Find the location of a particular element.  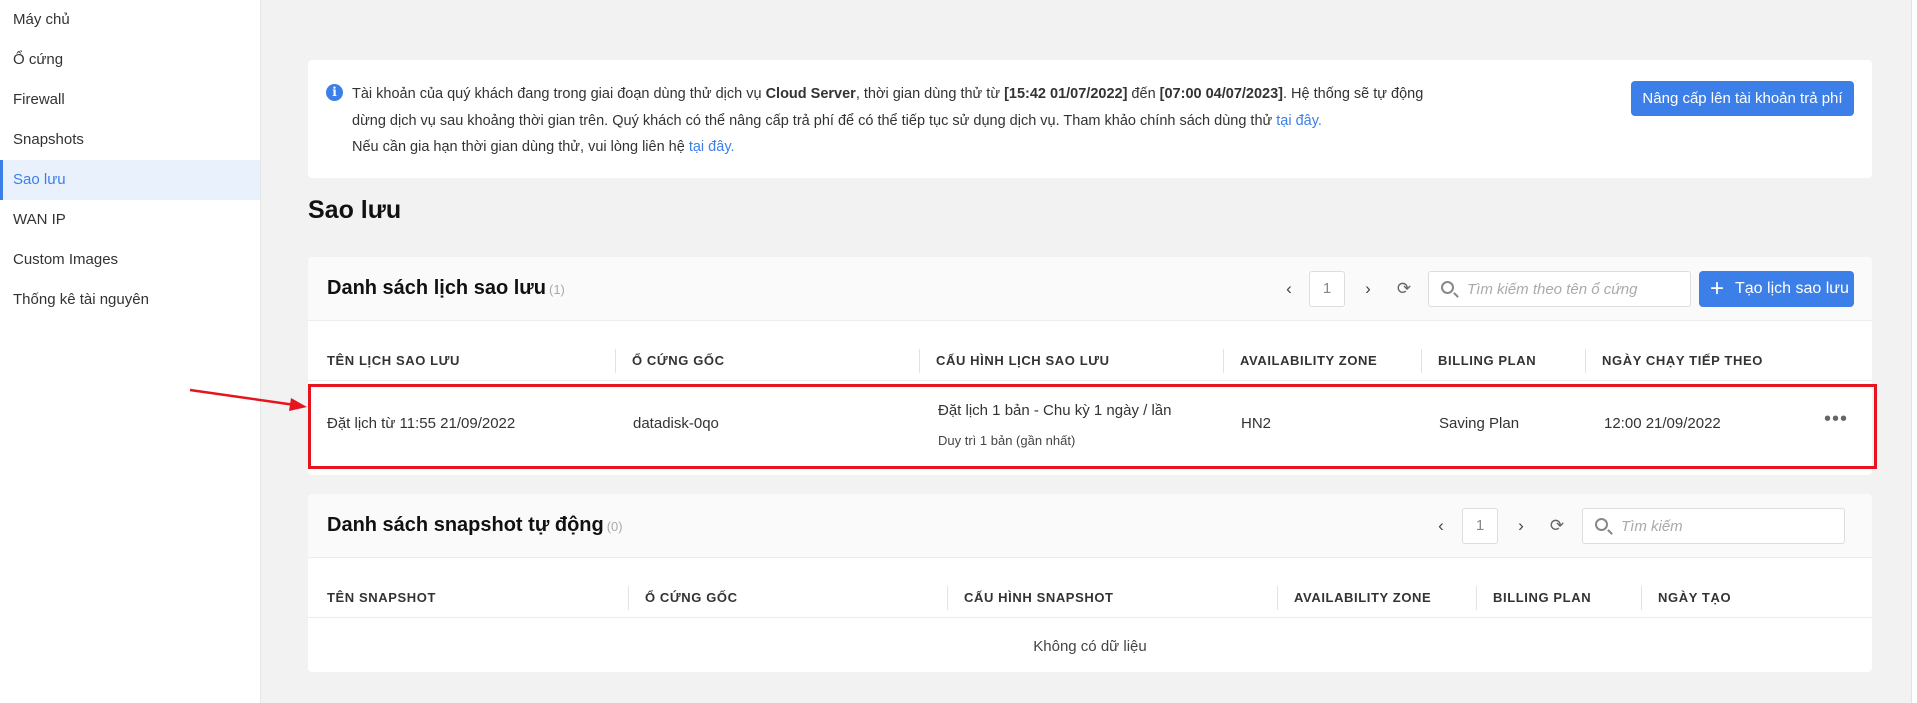

sidebar-item-wan-ip: WAN IP is located at coordinates (130, 220).